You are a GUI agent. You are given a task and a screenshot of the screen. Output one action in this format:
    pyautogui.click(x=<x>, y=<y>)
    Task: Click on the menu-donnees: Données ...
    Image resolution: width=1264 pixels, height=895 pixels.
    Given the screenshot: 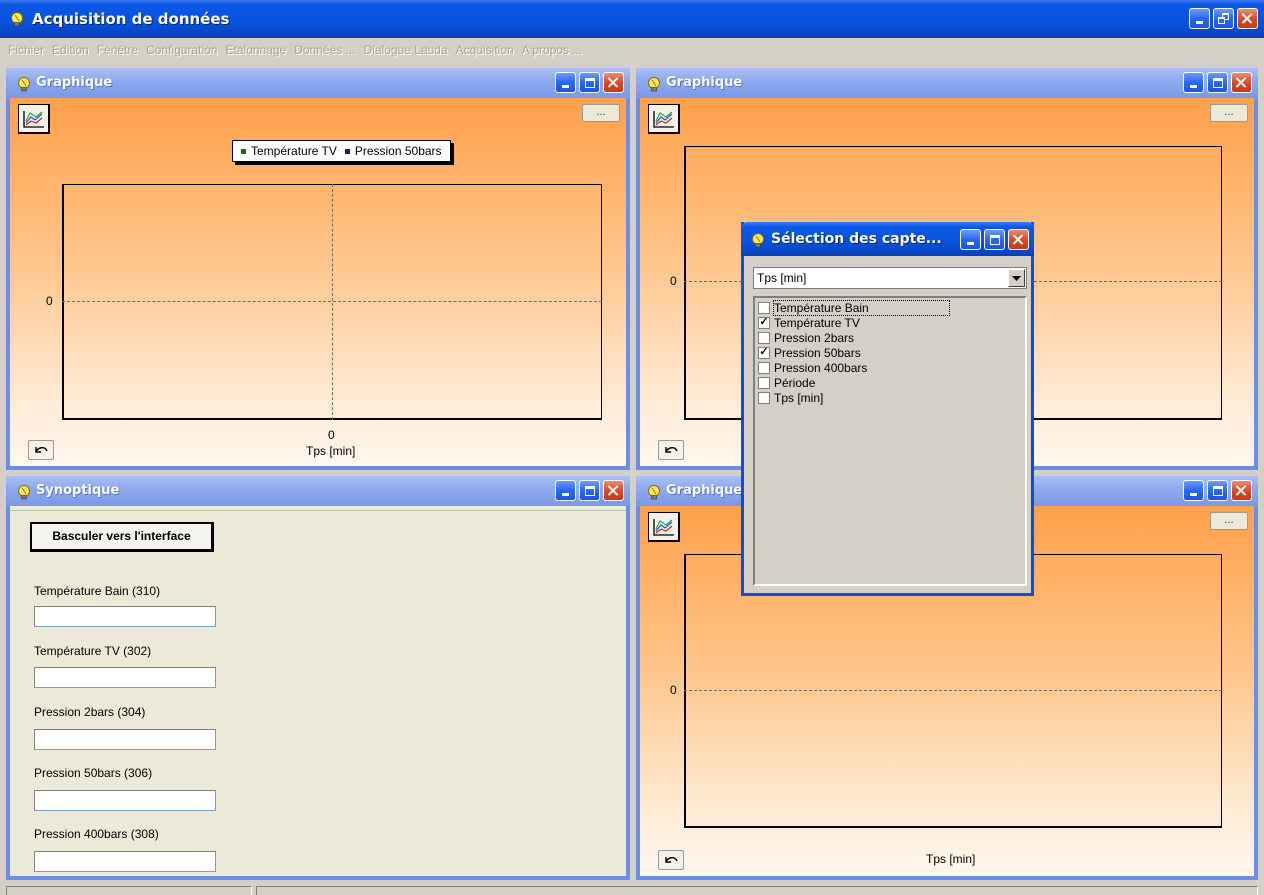 What is the action you would take?
    pyautogui.click(x=324, y=50)
    